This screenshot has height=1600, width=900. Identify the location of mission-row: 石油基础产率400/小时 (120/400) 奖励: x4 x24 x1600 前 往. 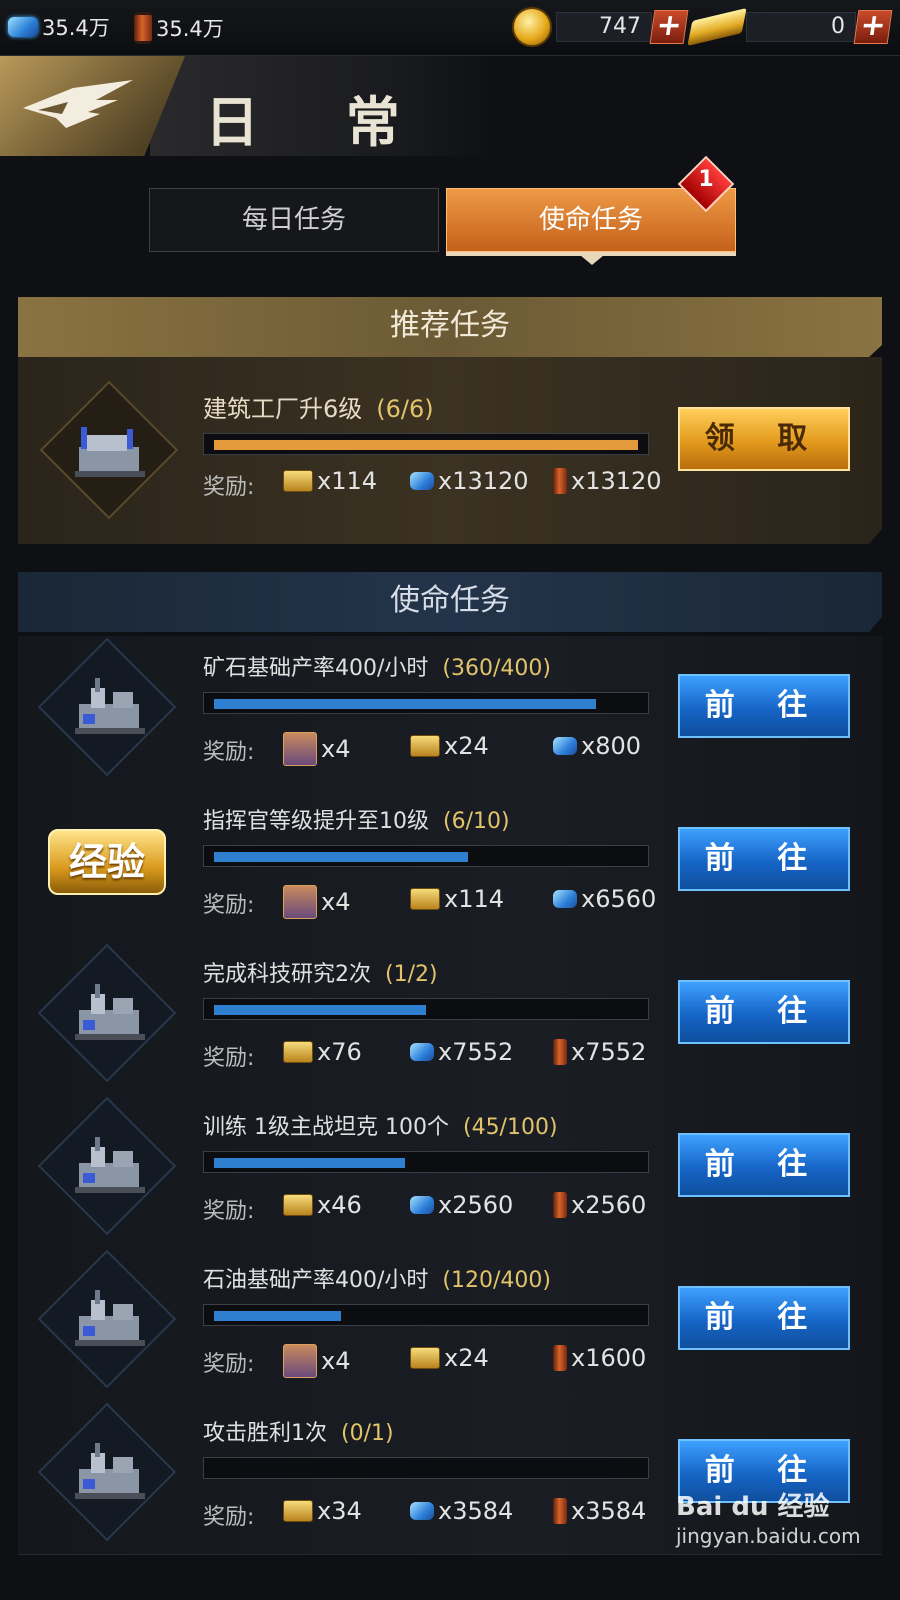
(450, 1325).